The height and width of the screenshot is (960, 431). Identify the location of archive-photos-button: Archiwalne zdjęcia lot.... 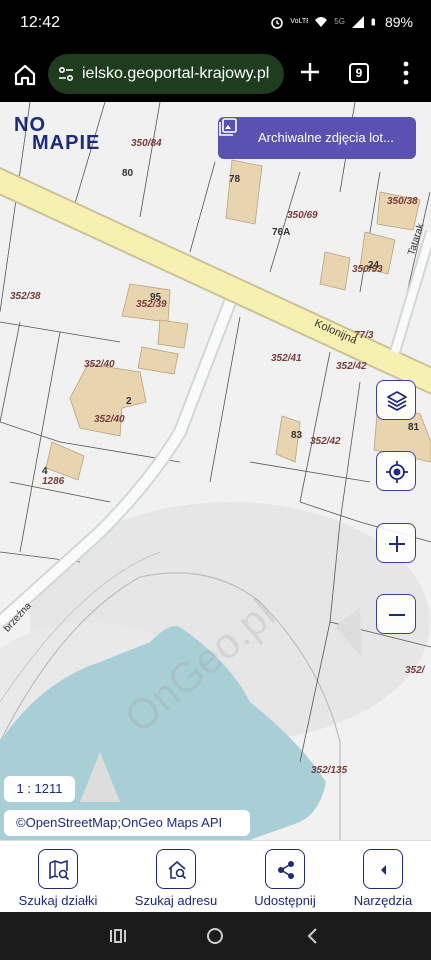
(317, 138).